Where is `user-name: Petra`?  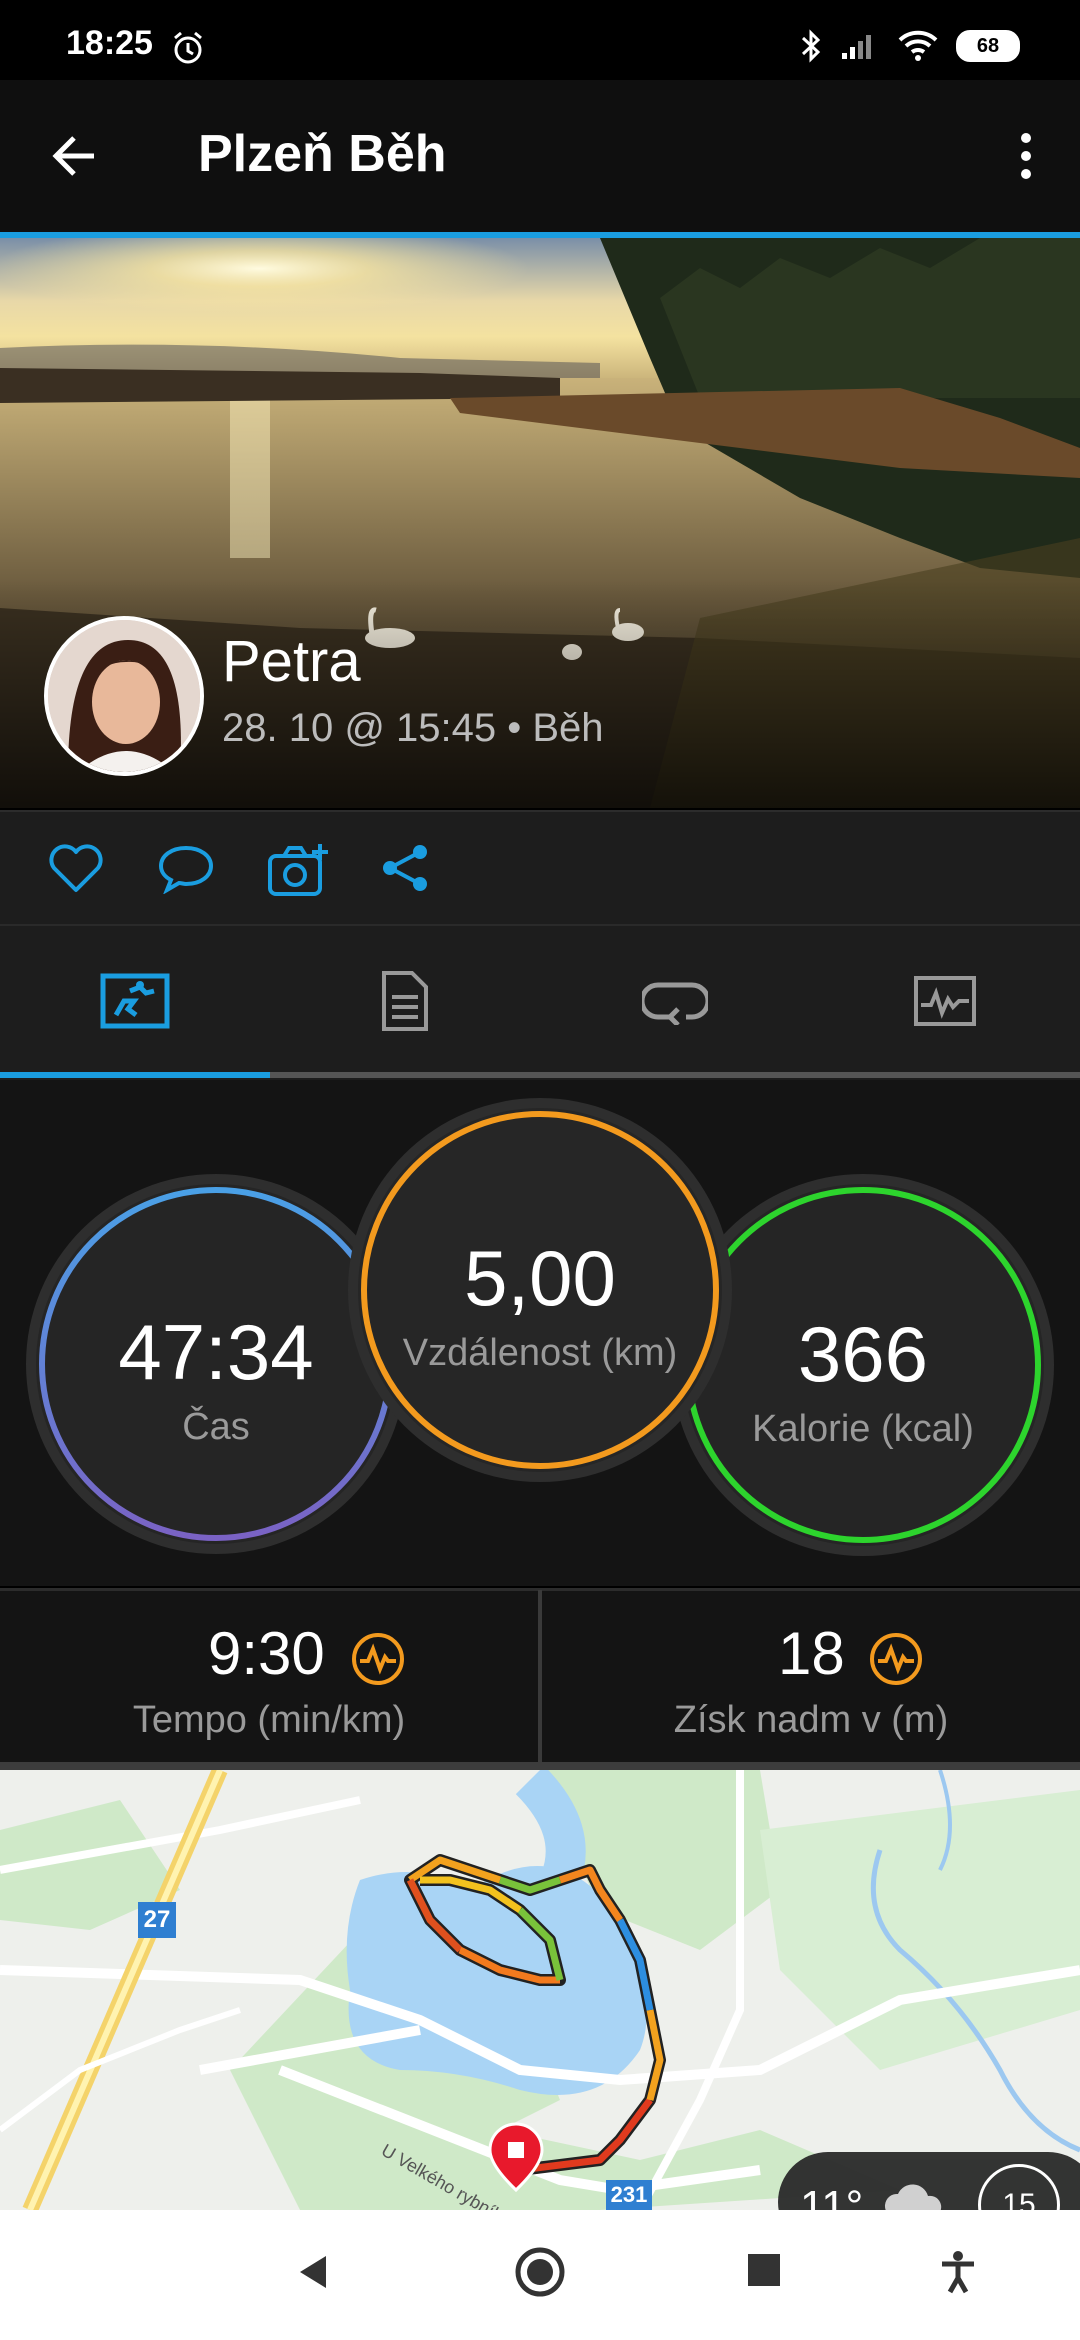 user-name: Petra is located at coordinates (291, 661).